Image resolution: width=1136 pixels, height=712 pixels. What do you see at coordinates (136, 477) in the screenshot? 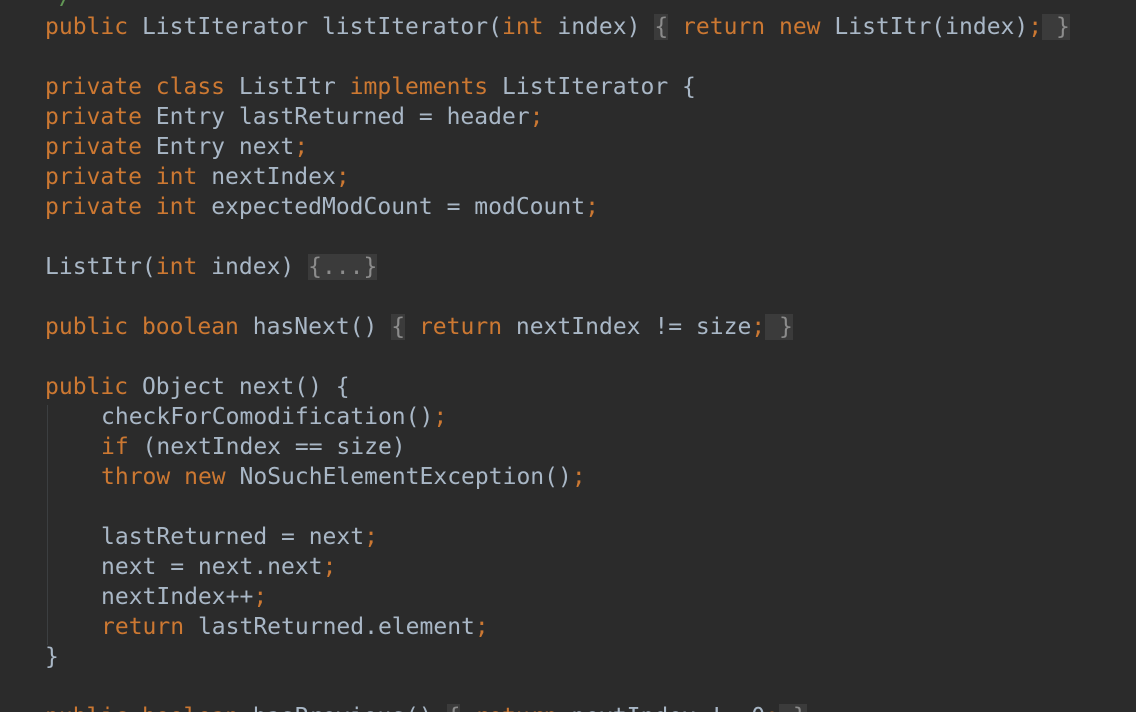
I see `code-token: throw` at bounding box center [136, 477].